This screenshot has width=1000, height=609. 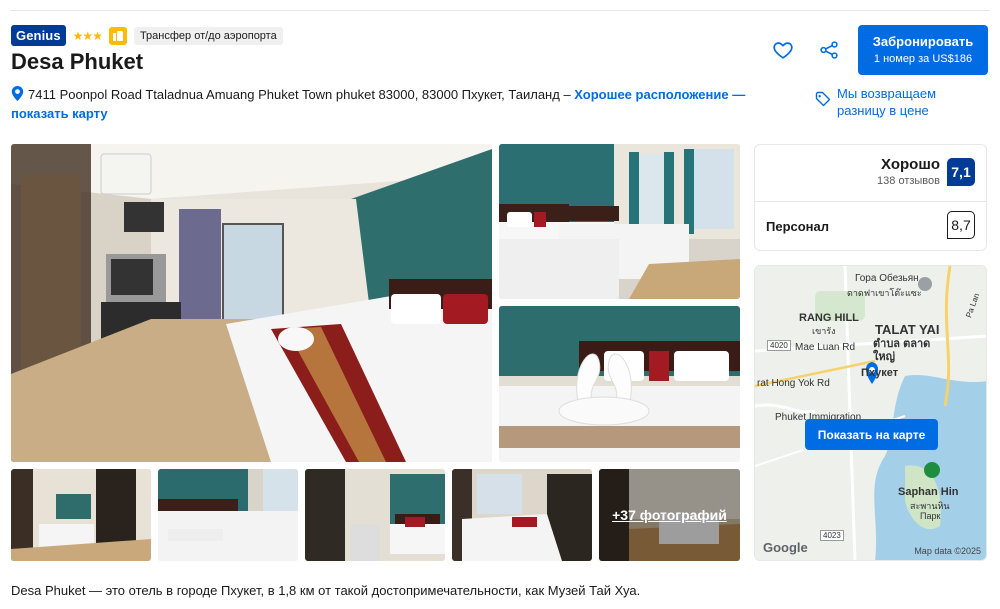 I want to click on genius-badge: Genius, so click(x=38, y=35).